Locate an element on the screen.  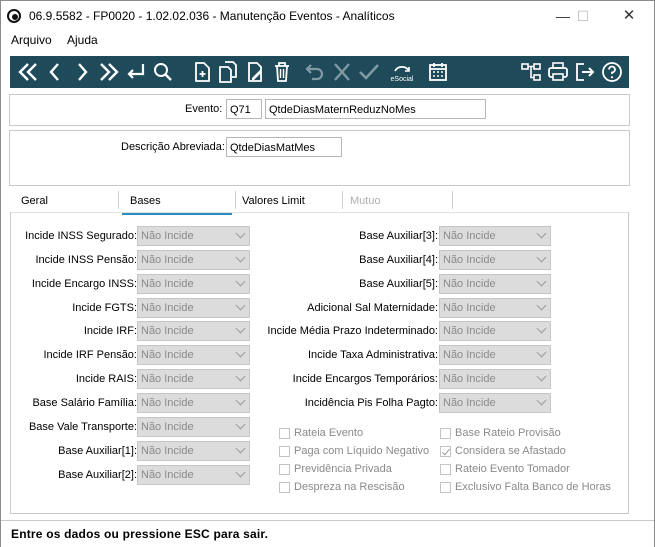
considera-afastado-checkbox is located at coordinates (445, 451).